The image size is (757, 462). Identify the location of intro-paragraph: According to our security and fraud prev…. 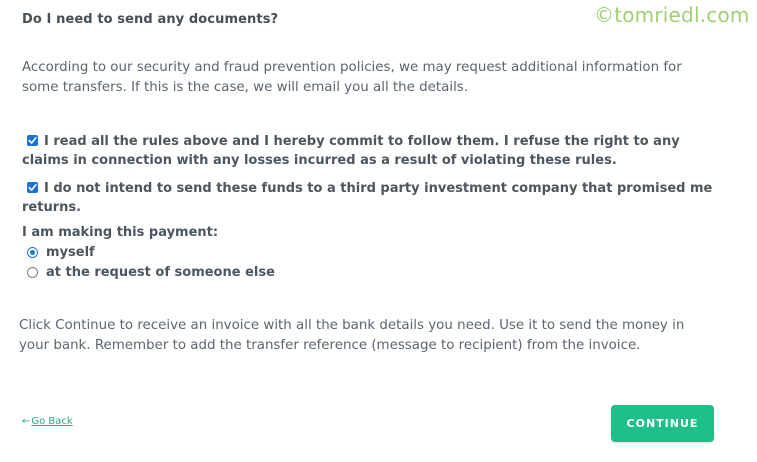
(352, 77).